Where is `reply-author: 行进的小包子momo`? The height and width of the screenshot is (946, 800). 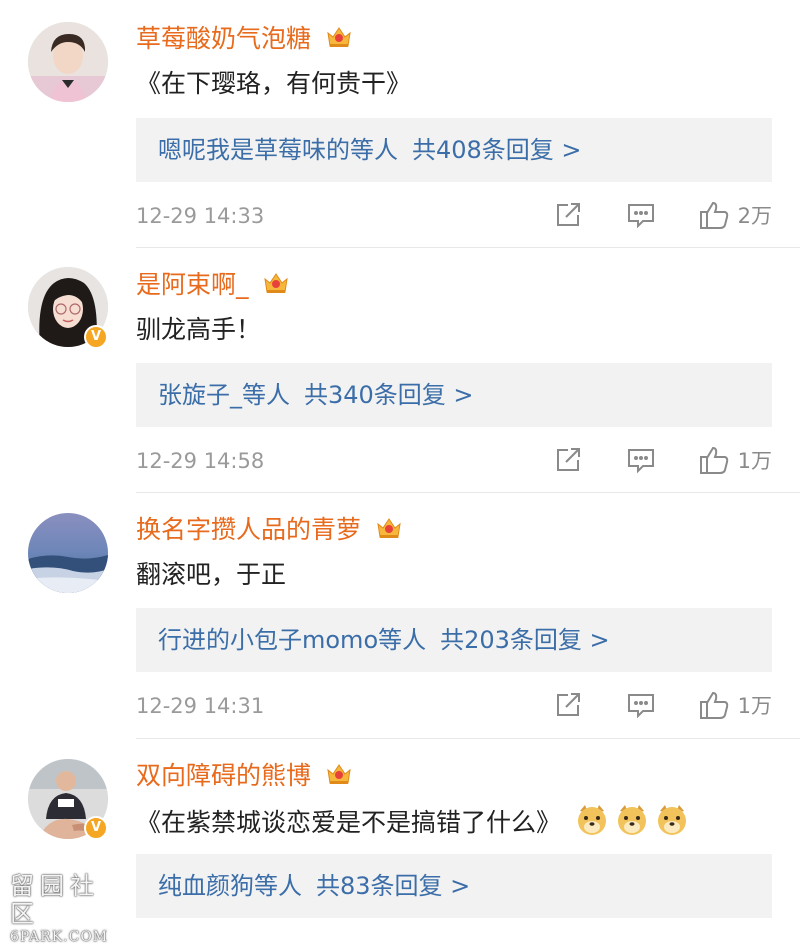 reply-author: 行进的小包子momo is located at coordinates (268, 640).